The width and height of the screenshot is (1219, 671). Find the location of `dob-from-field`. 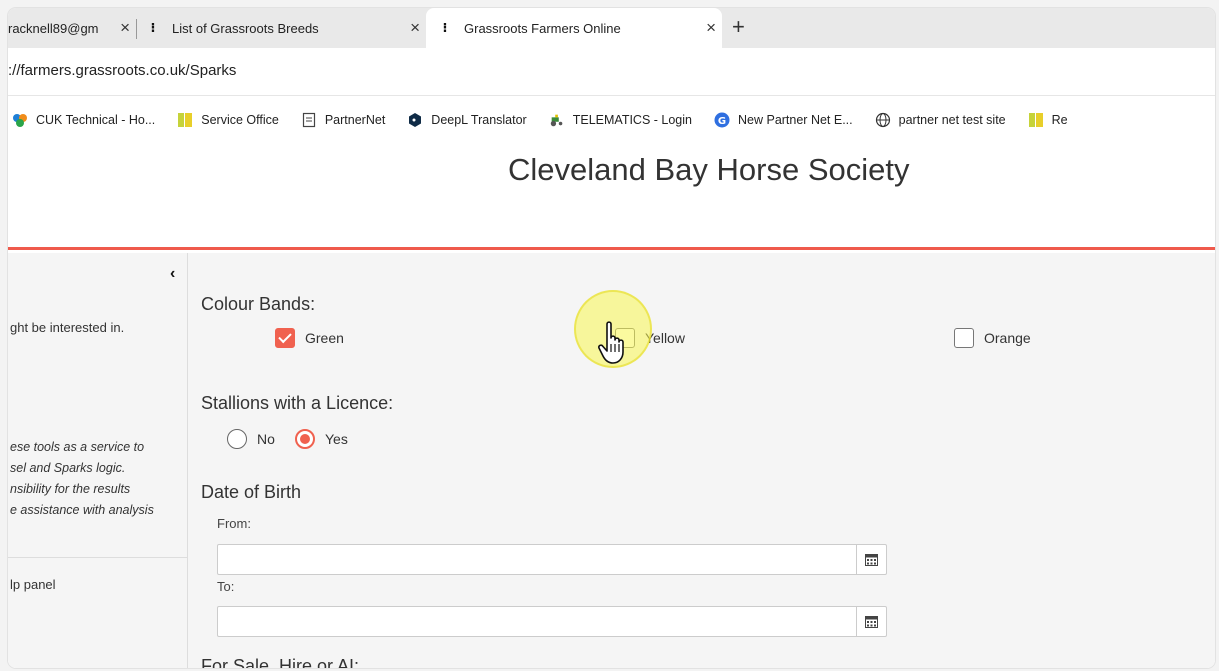

dob-from-field is located at coordinates (552, 559).